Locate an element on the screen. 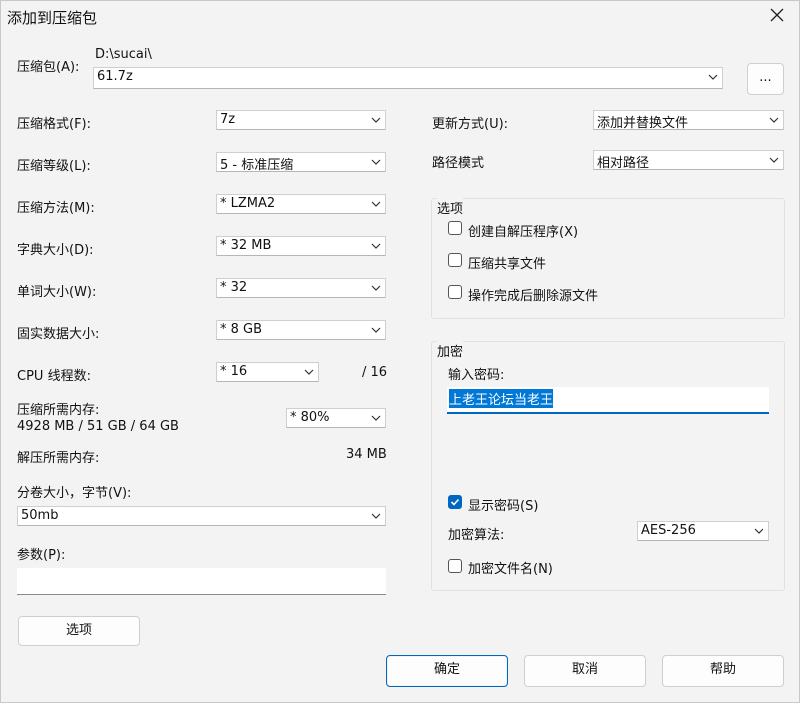 This screenshot has height=703, width=800. decompress-memory-label: 解压所需内存: is located at coordinates (58, 458).